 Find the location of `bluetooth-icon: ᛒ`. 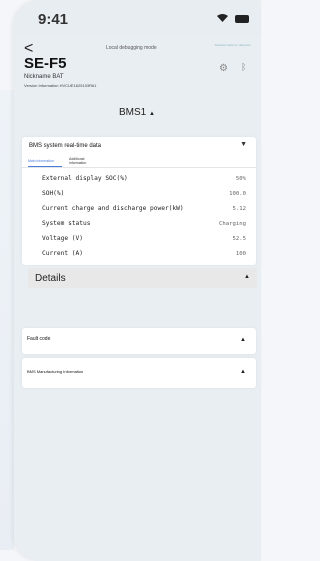

bluetooth-icon: ᛒ is located at coordinates (243, 67).